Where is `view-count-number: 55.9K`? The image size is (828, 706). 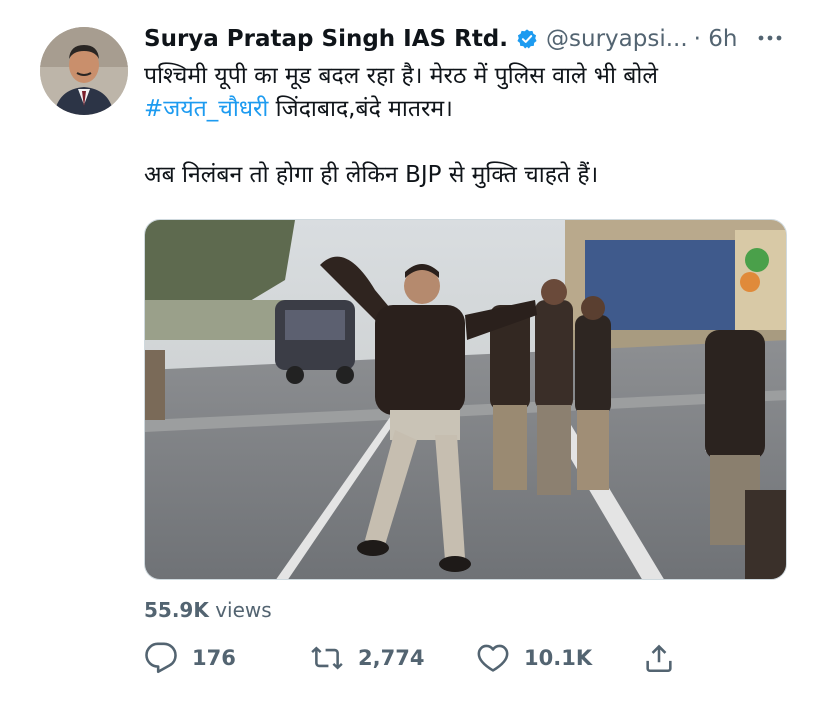 view-count-number: 55.9K is located at coordinates (176, 610).